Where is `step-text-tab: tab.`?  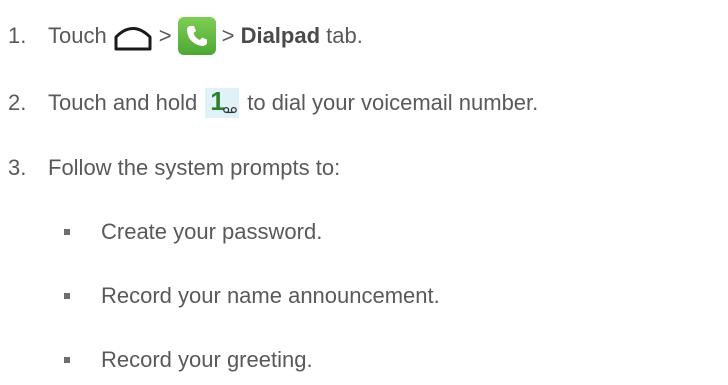
step-text-tab: tab. is located at coordinates (344, 35).